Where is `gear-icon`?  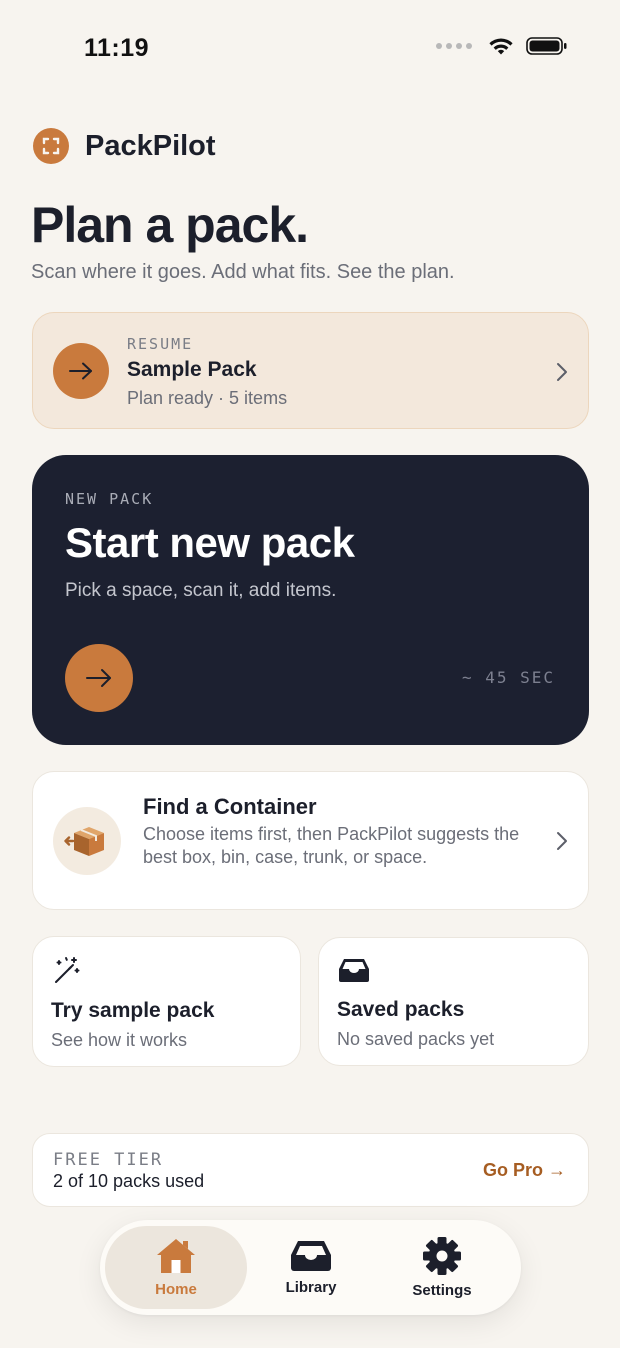
gear-icon is located at coordinates (442, 1256).